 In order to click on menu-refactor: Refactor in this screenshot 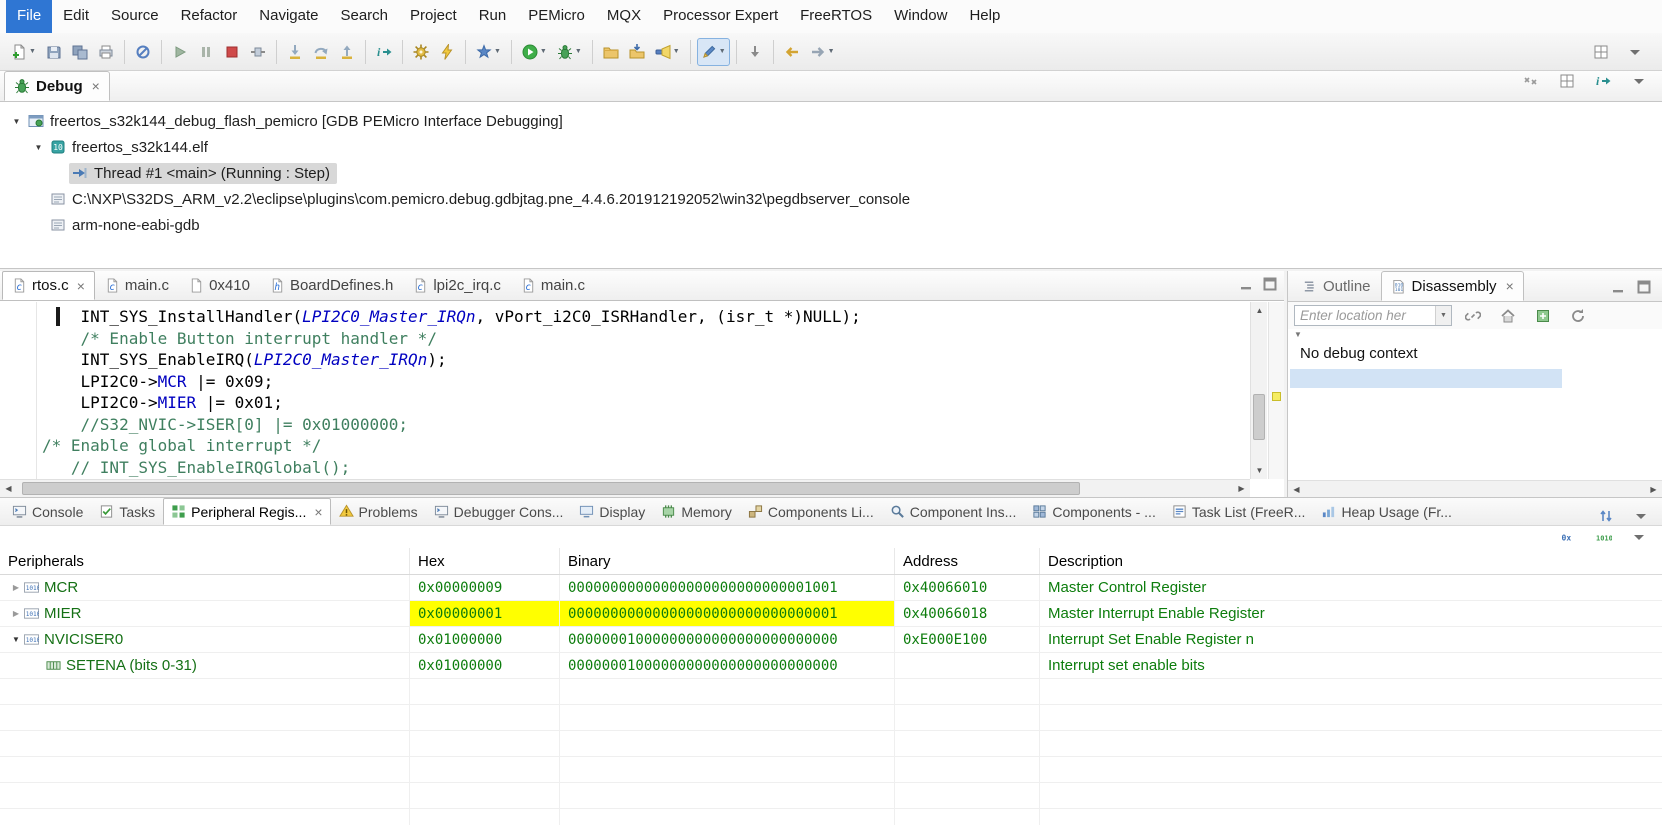, I will do `click(209, 16)`.